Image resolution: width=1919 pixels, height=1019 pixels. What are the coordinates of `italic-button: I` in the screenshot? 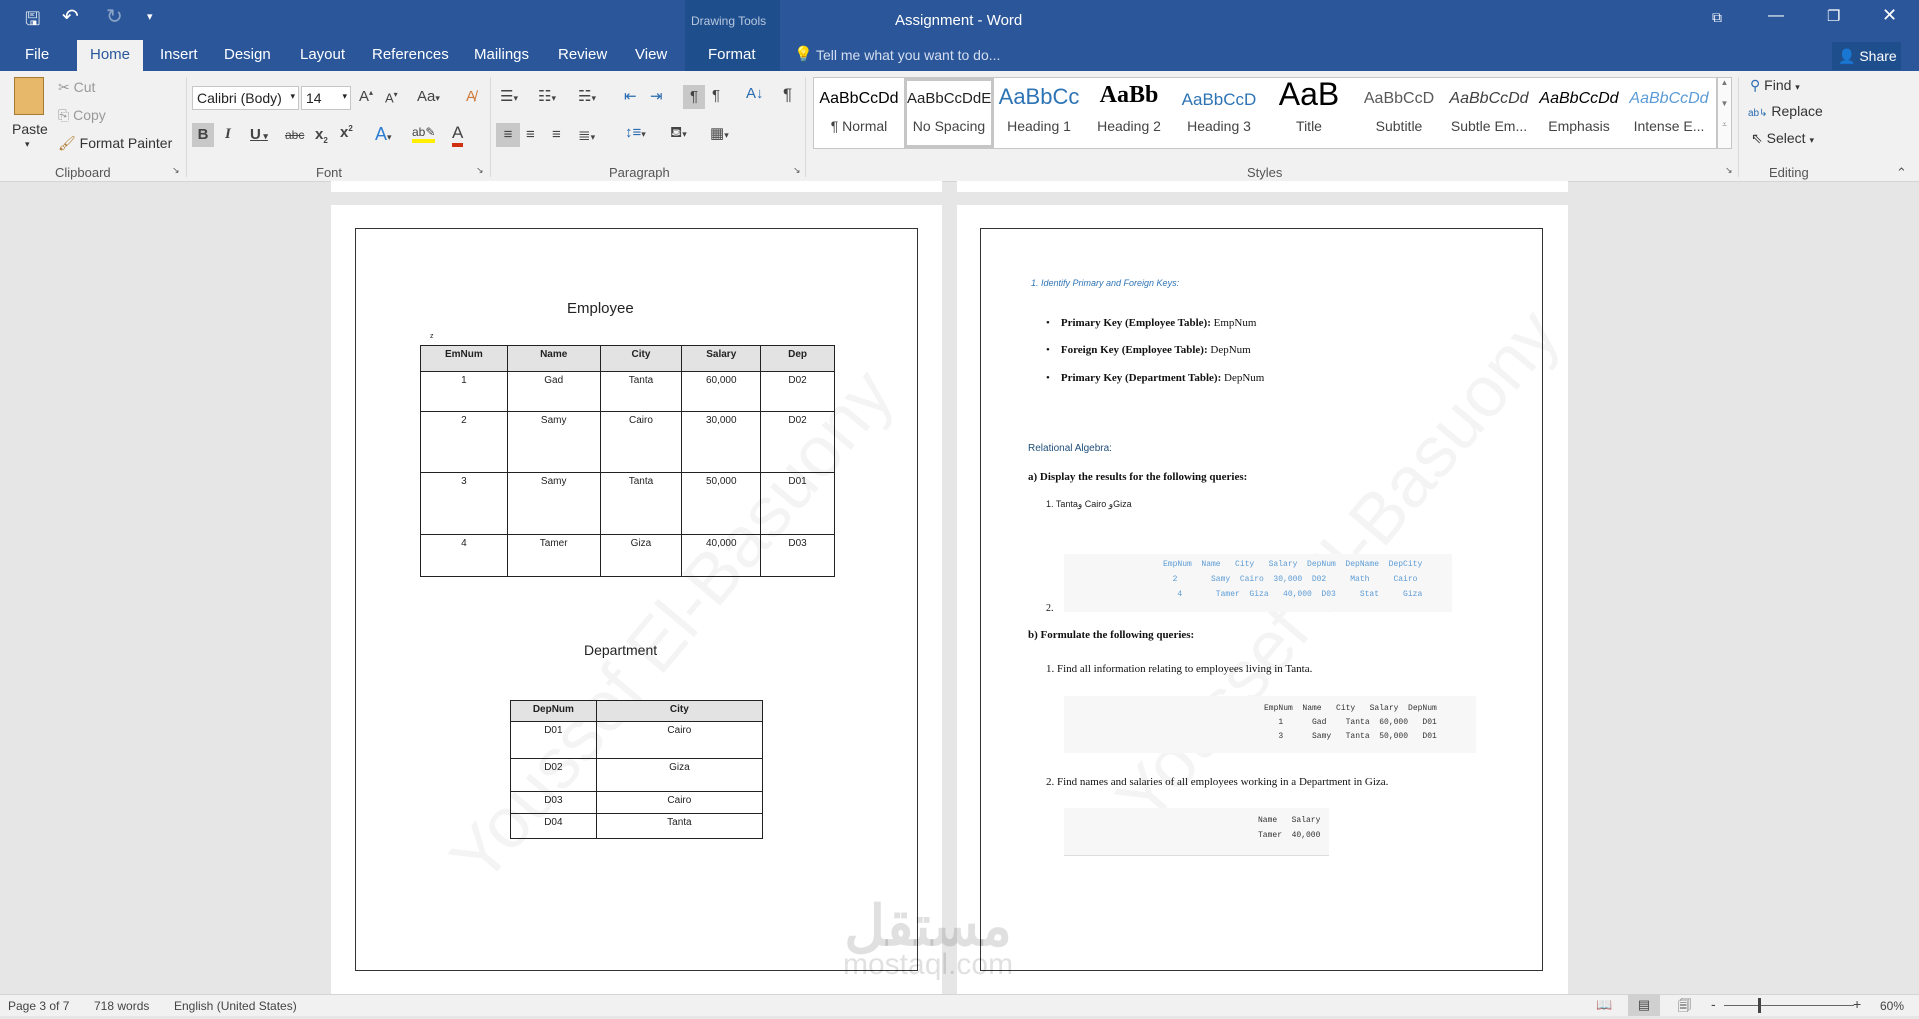 It's located at (228, 134).